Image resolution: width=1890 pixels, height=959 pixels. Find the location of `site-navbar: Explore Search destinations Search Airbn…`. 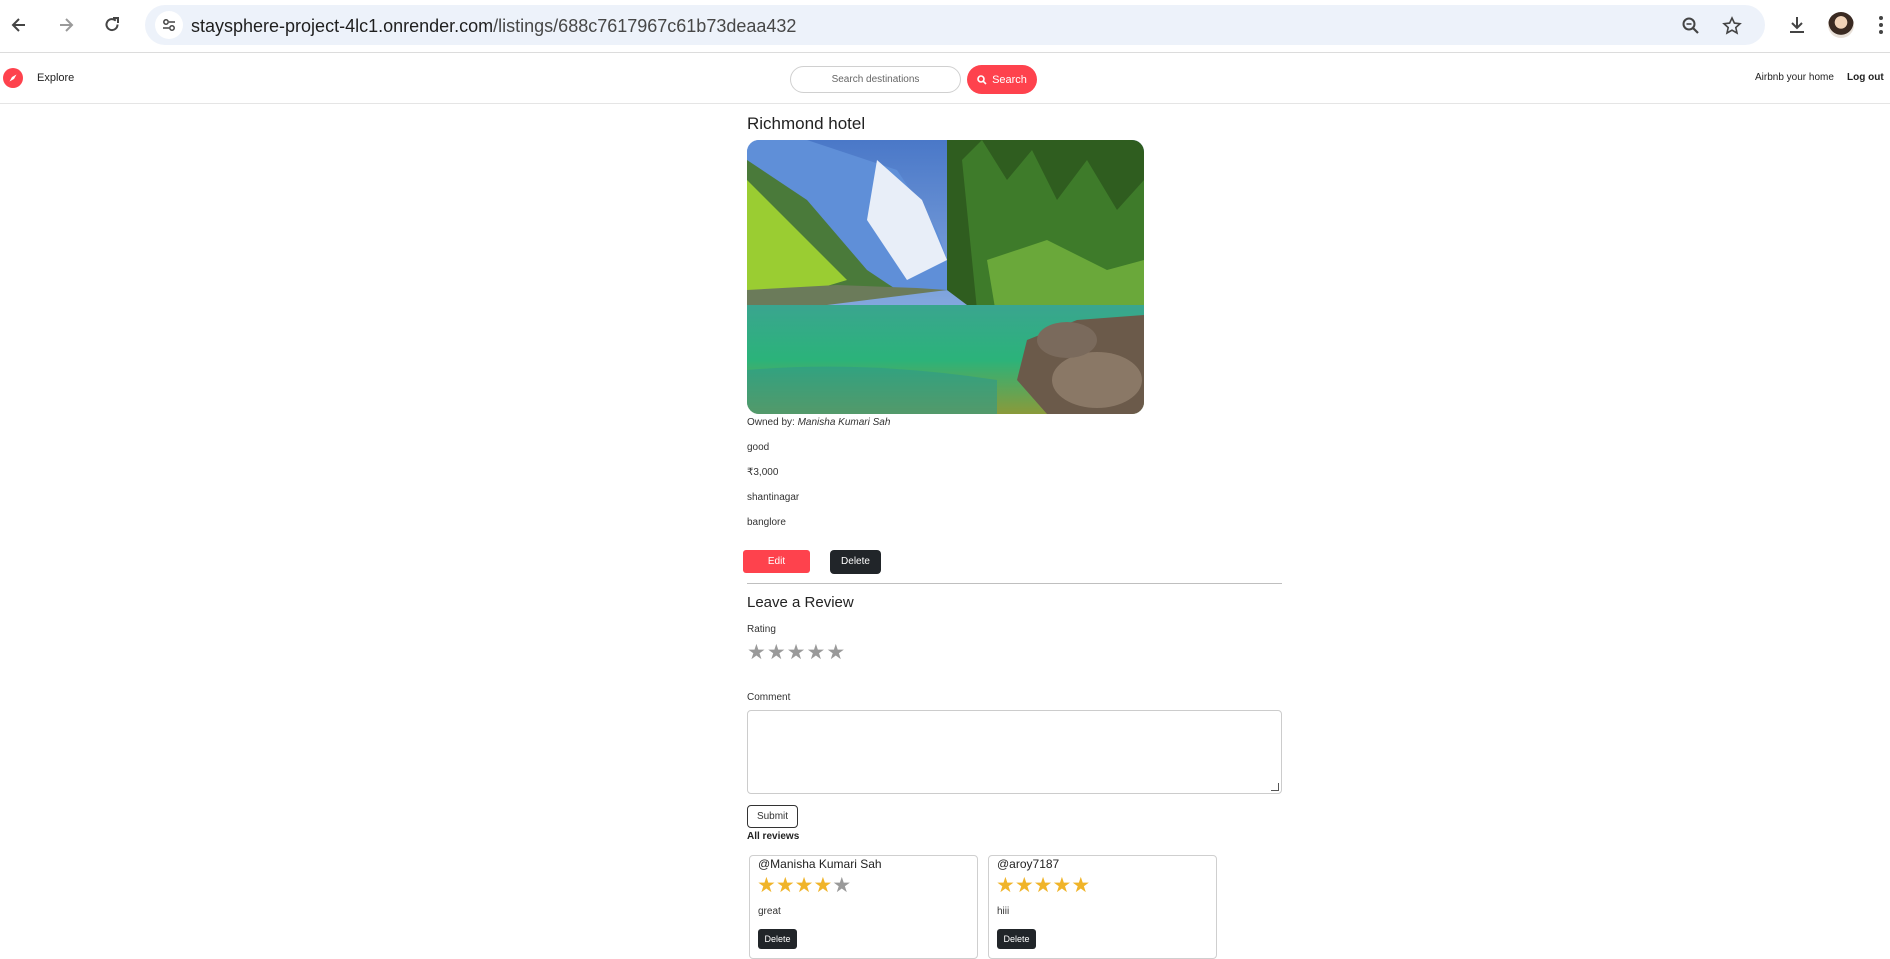

site-navbar: Explore Search destinations Search Airbn… is located at coordinates (945, 79).